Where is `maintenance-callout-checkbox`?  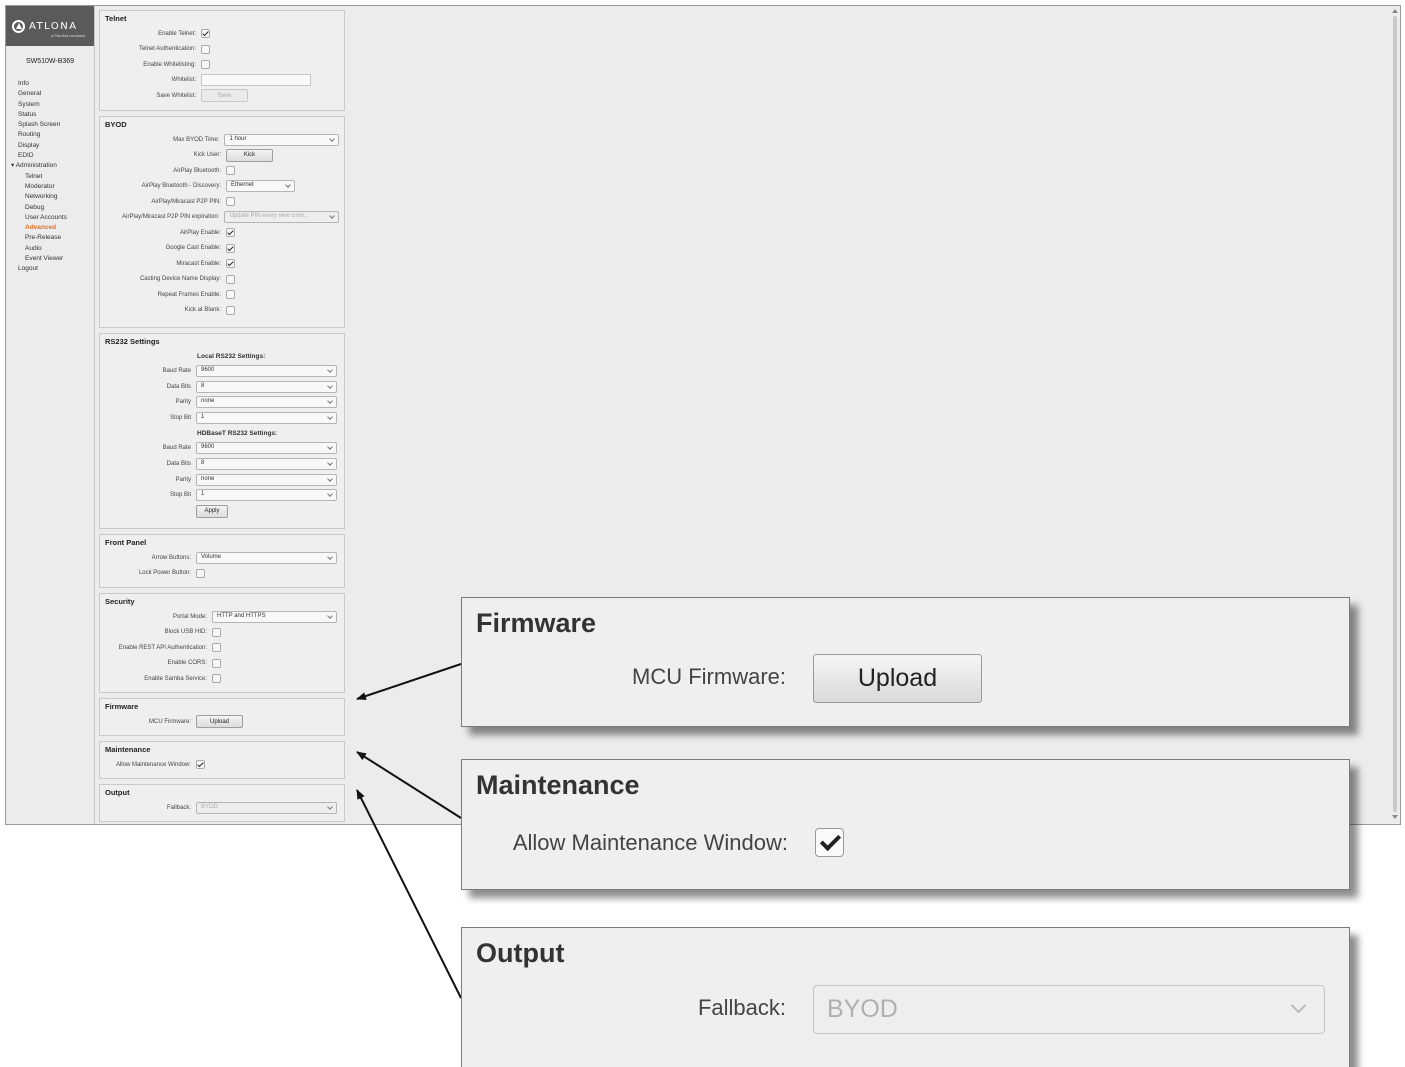 maintenance-callout-checkbox is located at coordinates (829, 842).